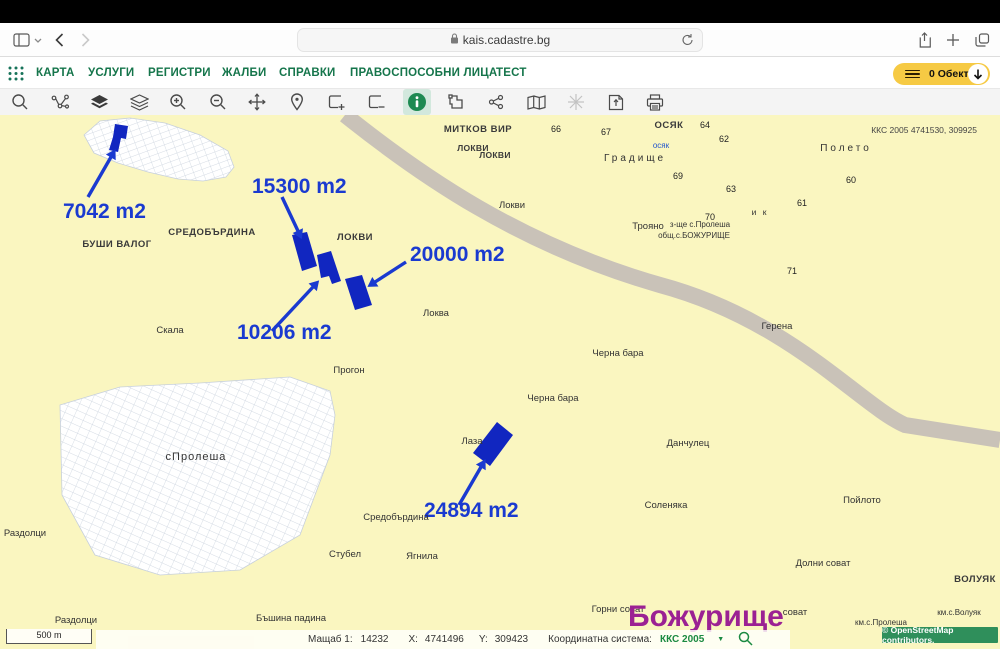 The height and width of the screenshot is (649, 1000). What do you see at coordinates (179, 73) in the screenshot?
I see `nav-link-3: РЕГИСТРИ` at bounding box center [179, 73].